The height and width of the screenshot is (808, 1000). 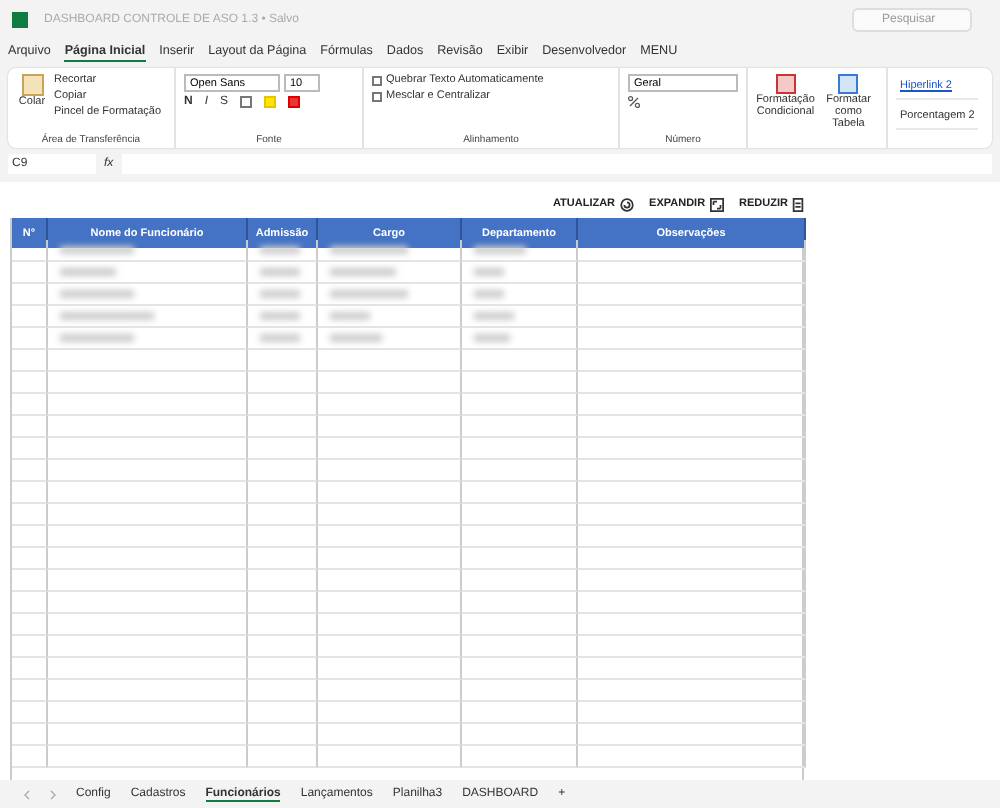 I want to click on border-icon, so click(x=246, y=102).